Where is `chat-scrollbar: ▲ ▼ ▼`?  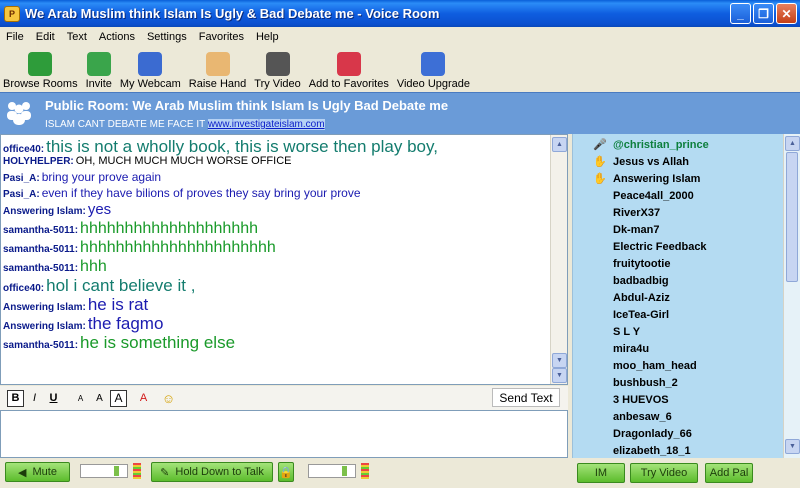 chat-scrollbar: ▲ ▼ ▼ is located at coordinates (558, 259).